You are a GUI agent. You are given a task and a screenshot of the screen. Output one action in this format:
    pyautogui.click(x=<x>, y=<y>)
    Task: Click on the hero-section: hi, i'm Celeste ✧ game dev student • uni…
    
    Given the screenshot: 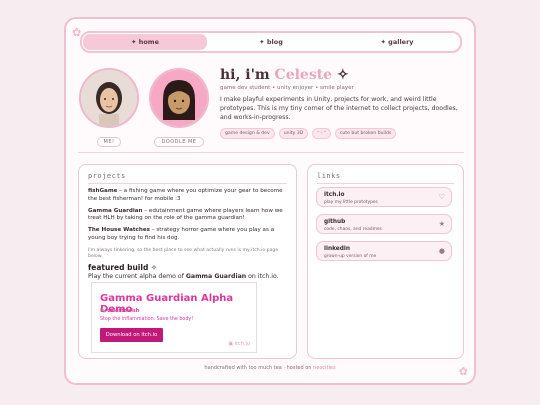 What is the action you would take?
    pyautogui.click(x=345, y=103)
    